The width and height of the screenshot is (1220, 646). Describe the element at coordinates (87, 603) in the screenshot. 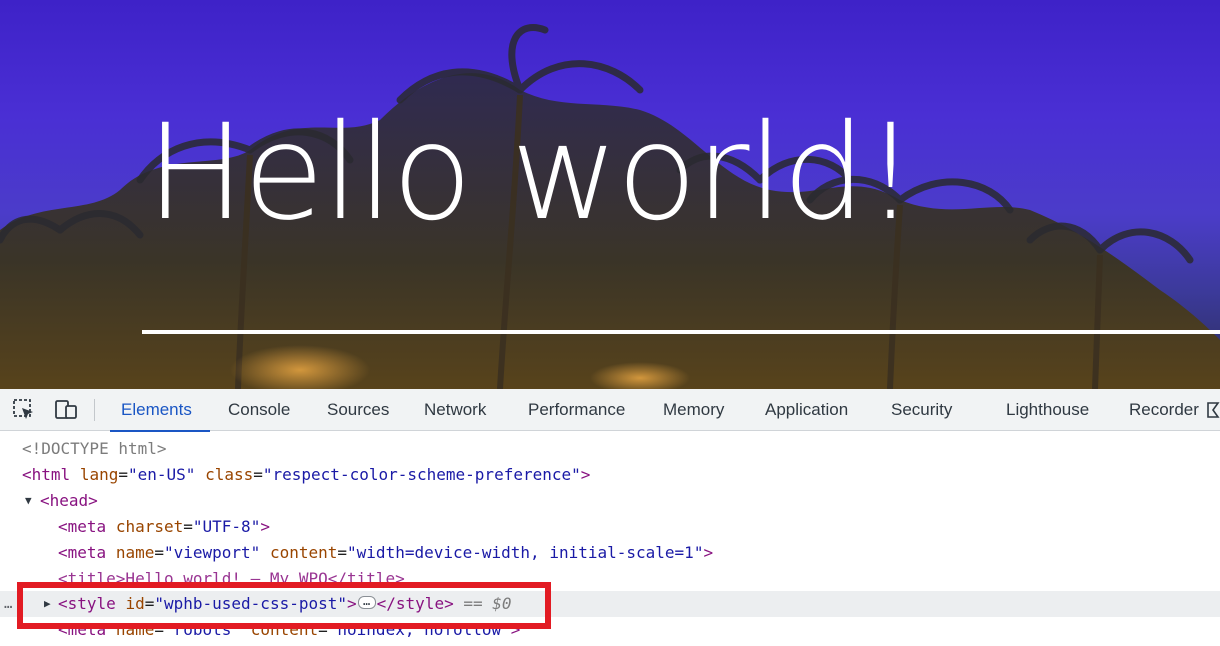

I see `style-tag-open: <style` at that location.